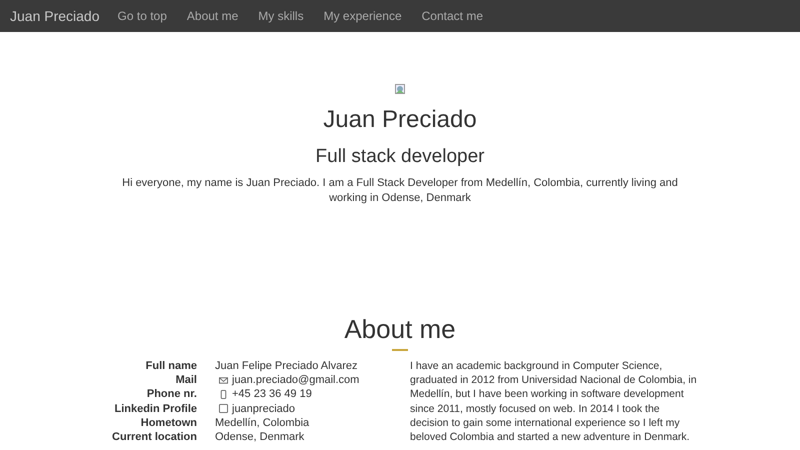  What do you see at coordinates (272, 394) in the screenshot?
I see `detail-value: +45 23 36 49 19` at bounding box center [272, 394].